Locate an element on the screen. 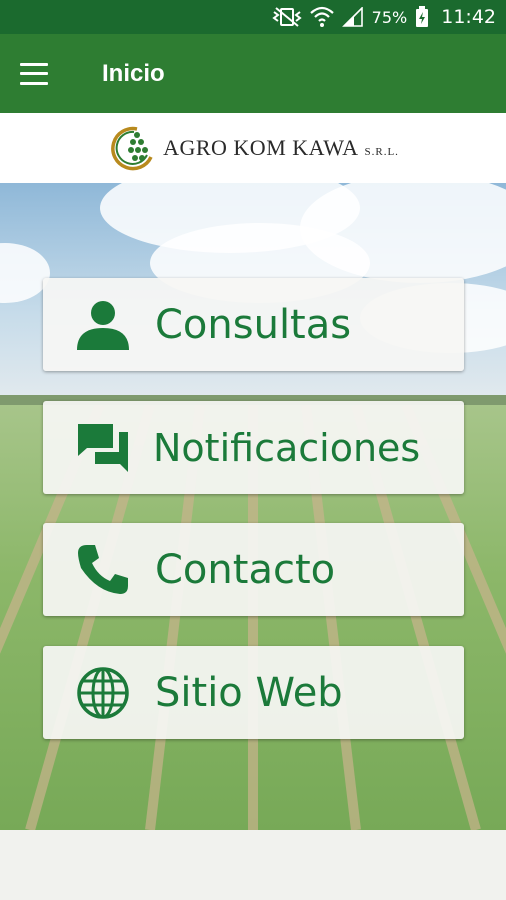 This screenshot has height=900, width=506. menu-item-contacto: Contacto is located at coordinates (253, 569).